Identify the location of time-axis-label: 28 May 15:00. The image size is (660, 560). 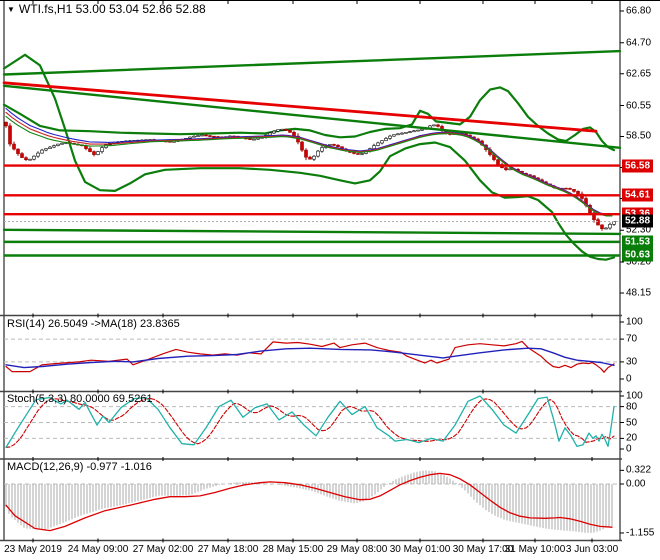
(293, 549).